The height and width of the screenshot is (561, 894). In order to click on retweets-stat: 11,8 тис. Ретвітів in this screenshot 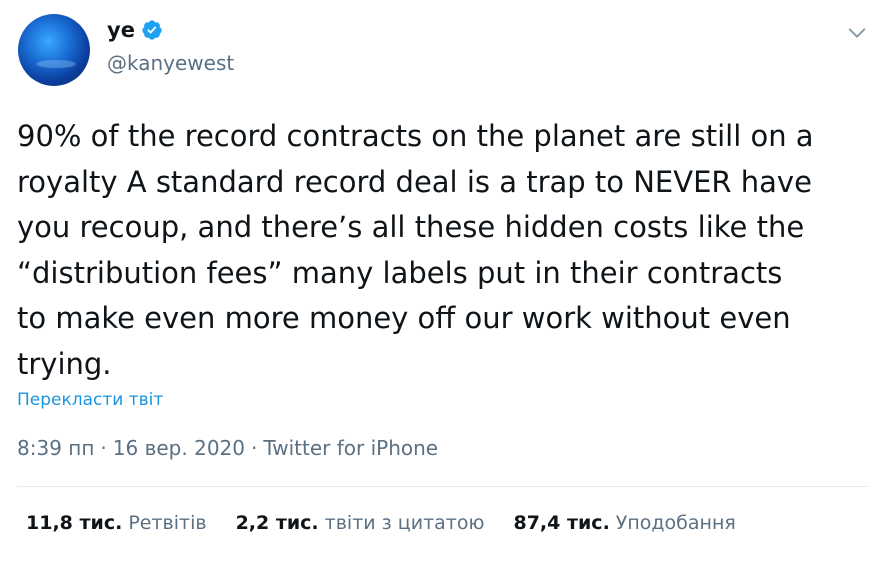, I will do `click(116, 523)`.